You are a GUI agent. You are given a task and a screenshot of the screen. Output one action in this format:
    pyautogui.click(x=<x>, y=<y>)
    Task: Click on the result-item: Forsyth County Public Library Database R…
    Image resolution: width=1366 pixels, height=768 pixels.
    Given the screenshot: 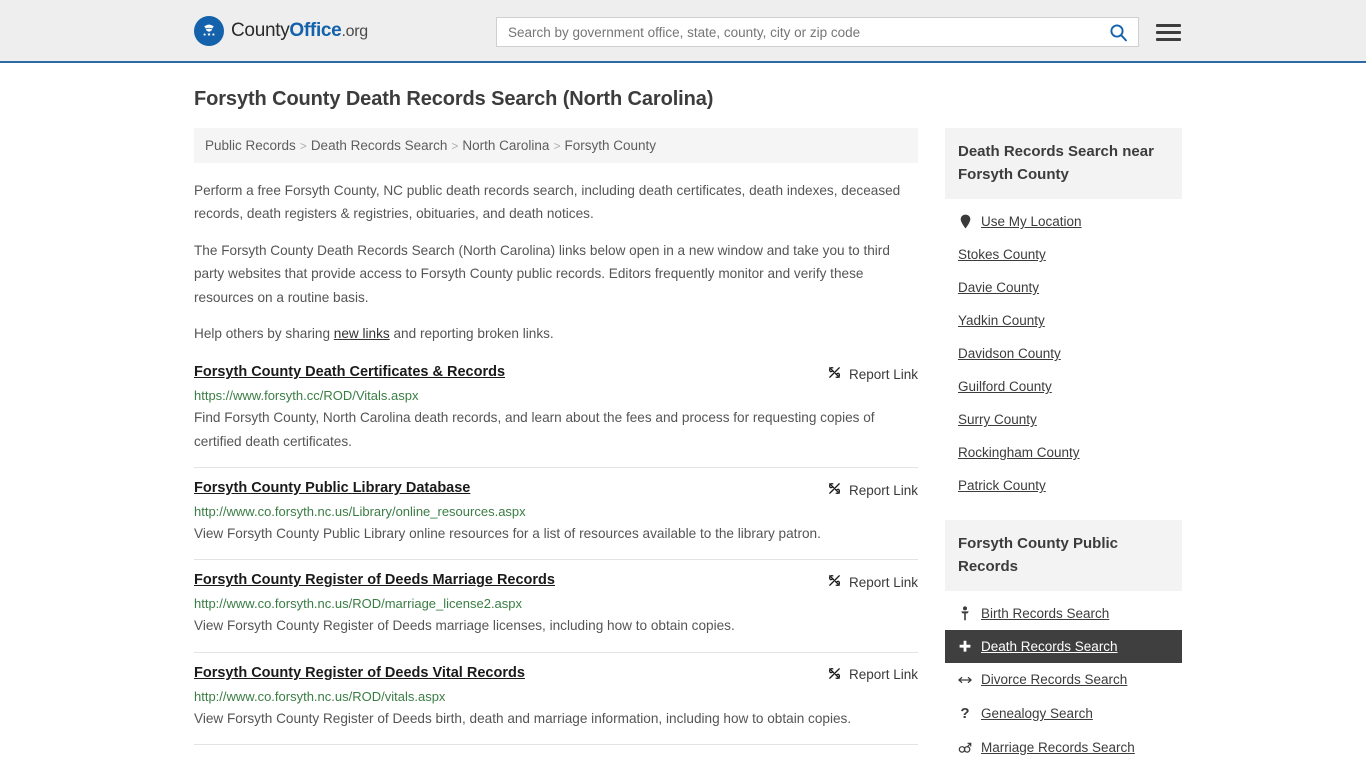 What is the action you would take?
    pyautogui.click(x=556, y=514)
    